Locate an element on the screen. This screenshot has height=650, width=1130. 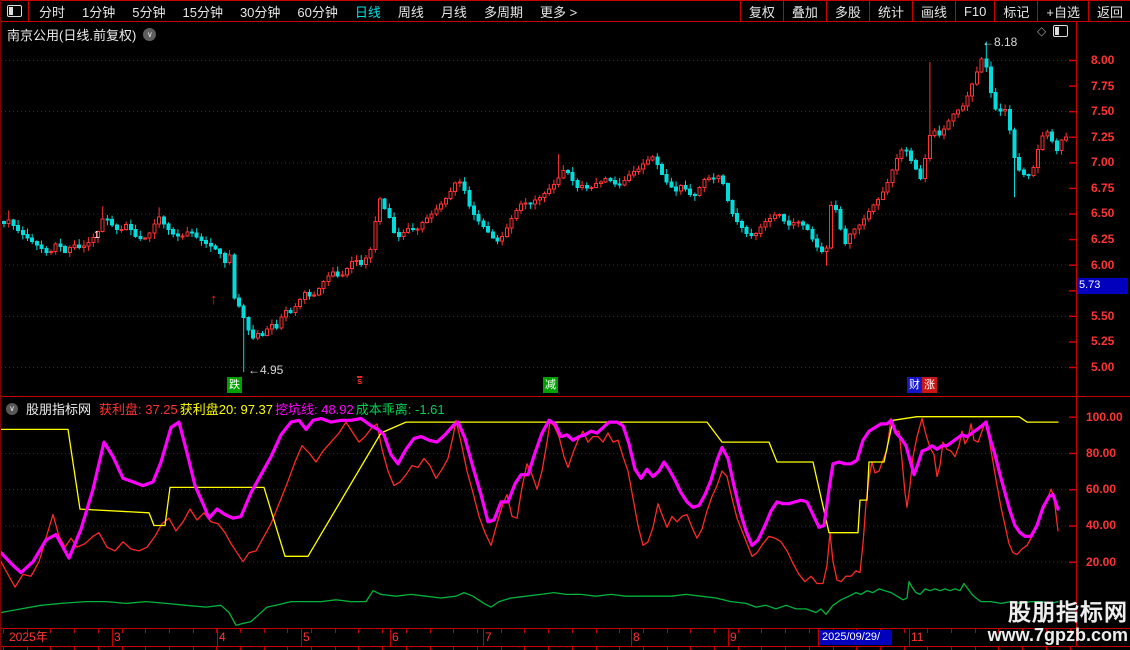
xaxis-top-line is located at coordinates (565, 628).